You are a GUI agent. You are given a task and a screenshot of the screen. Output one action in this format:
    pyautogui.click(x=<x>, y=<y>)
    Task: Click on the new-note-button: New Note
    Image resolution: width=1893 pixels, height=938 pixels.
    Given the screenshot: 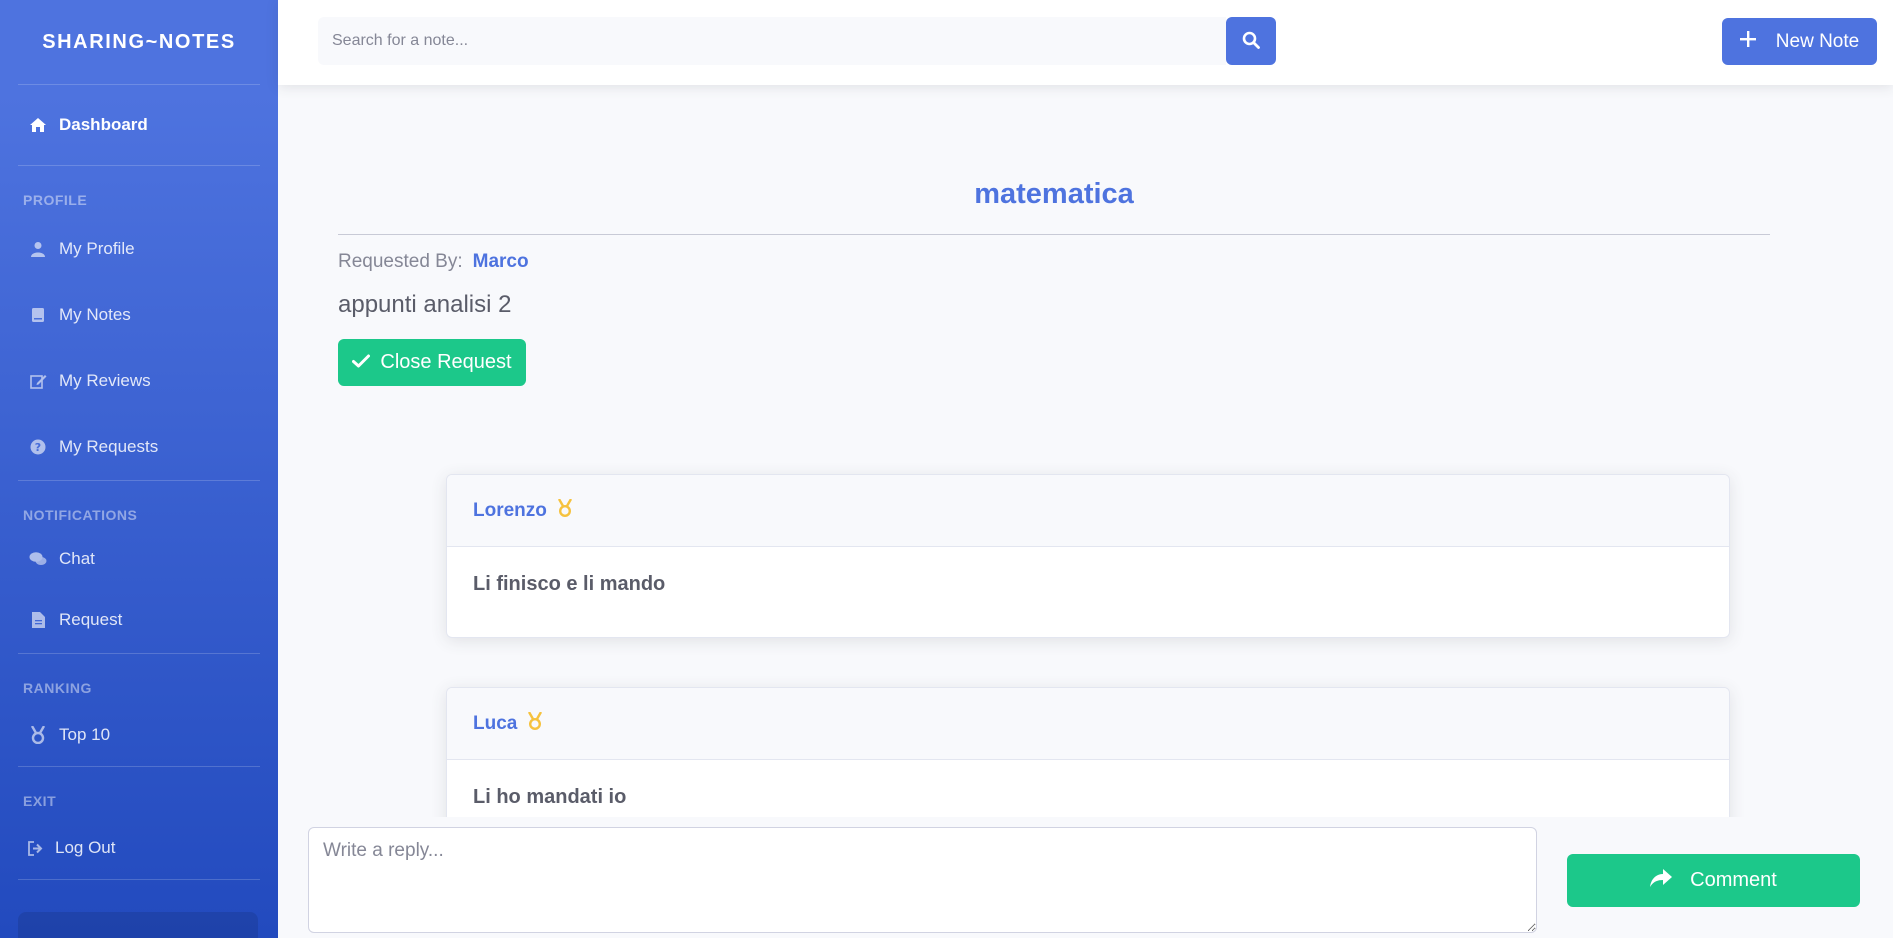 What is the action you would take?
    pyautogui.click(x=1799, y=41)
    